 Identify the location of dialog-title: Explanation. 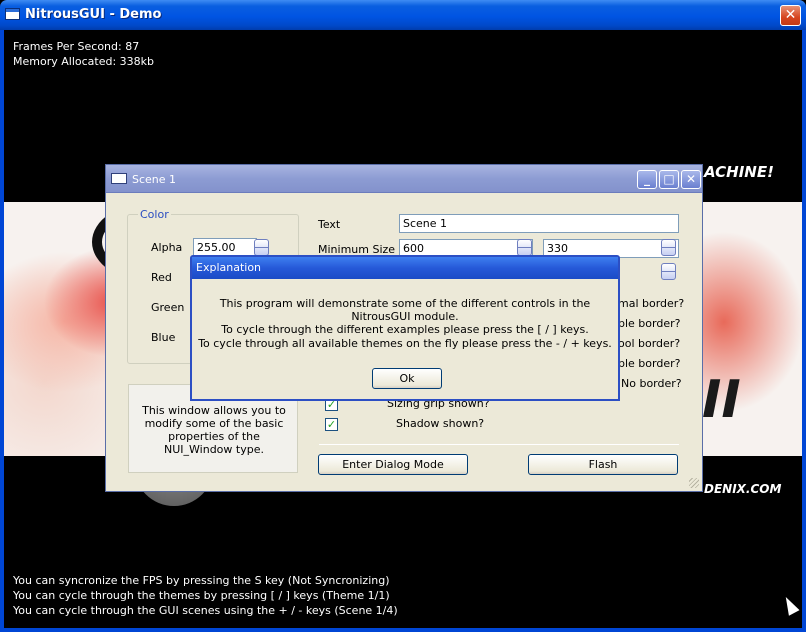
(229, 267).